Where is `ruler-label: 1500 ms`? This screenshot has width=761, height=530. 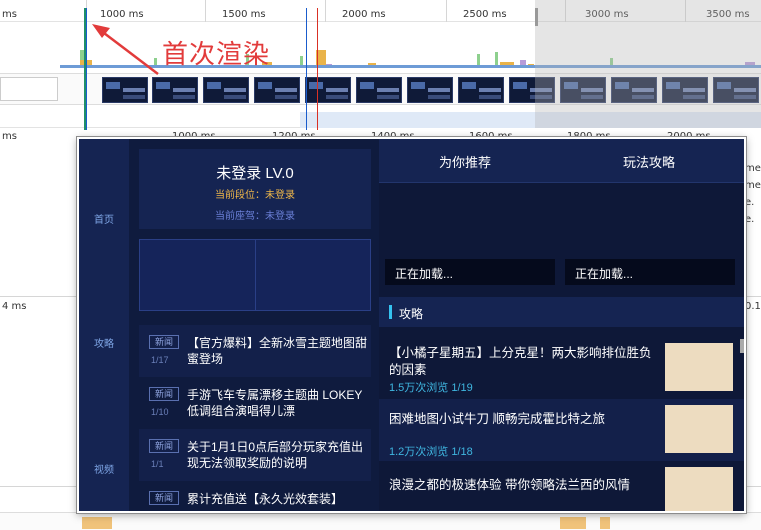 ruler-label: 1500 ms is located at coordinates (244, 14).